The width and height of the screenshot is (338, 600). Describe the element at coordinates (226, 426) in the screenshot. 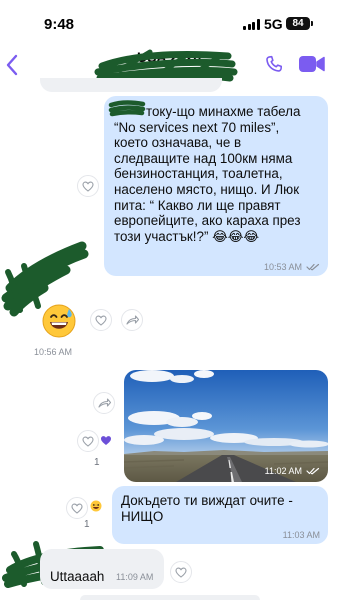

I see `photo-message: 11:02 AM` at that location.